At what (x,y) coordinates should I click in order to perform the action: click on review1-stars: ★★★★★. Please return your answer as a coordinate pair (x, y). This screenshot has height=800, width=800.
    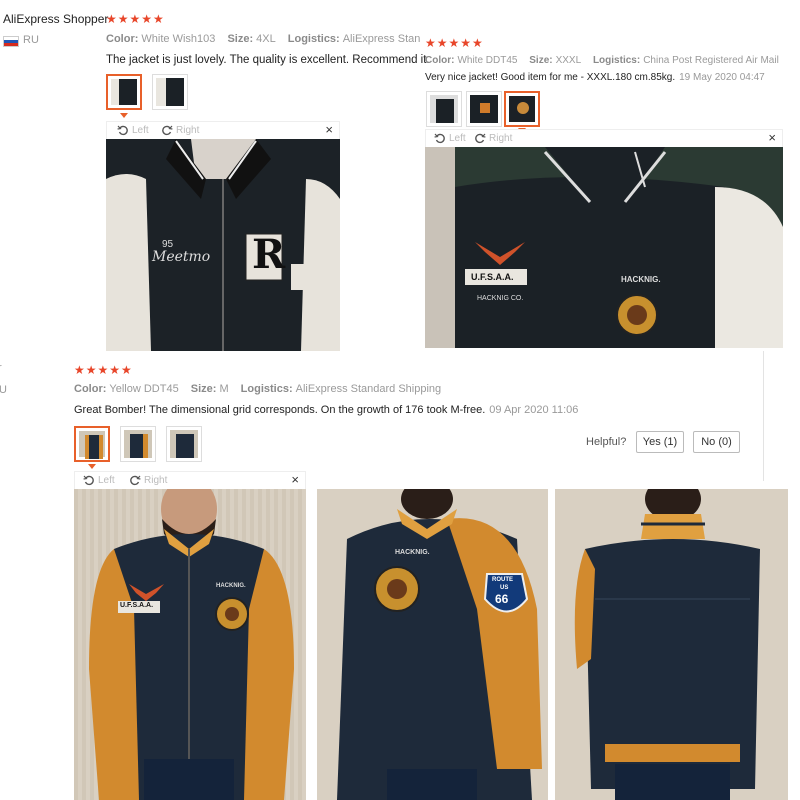
    Looking at the image, I should click on (135, 19).